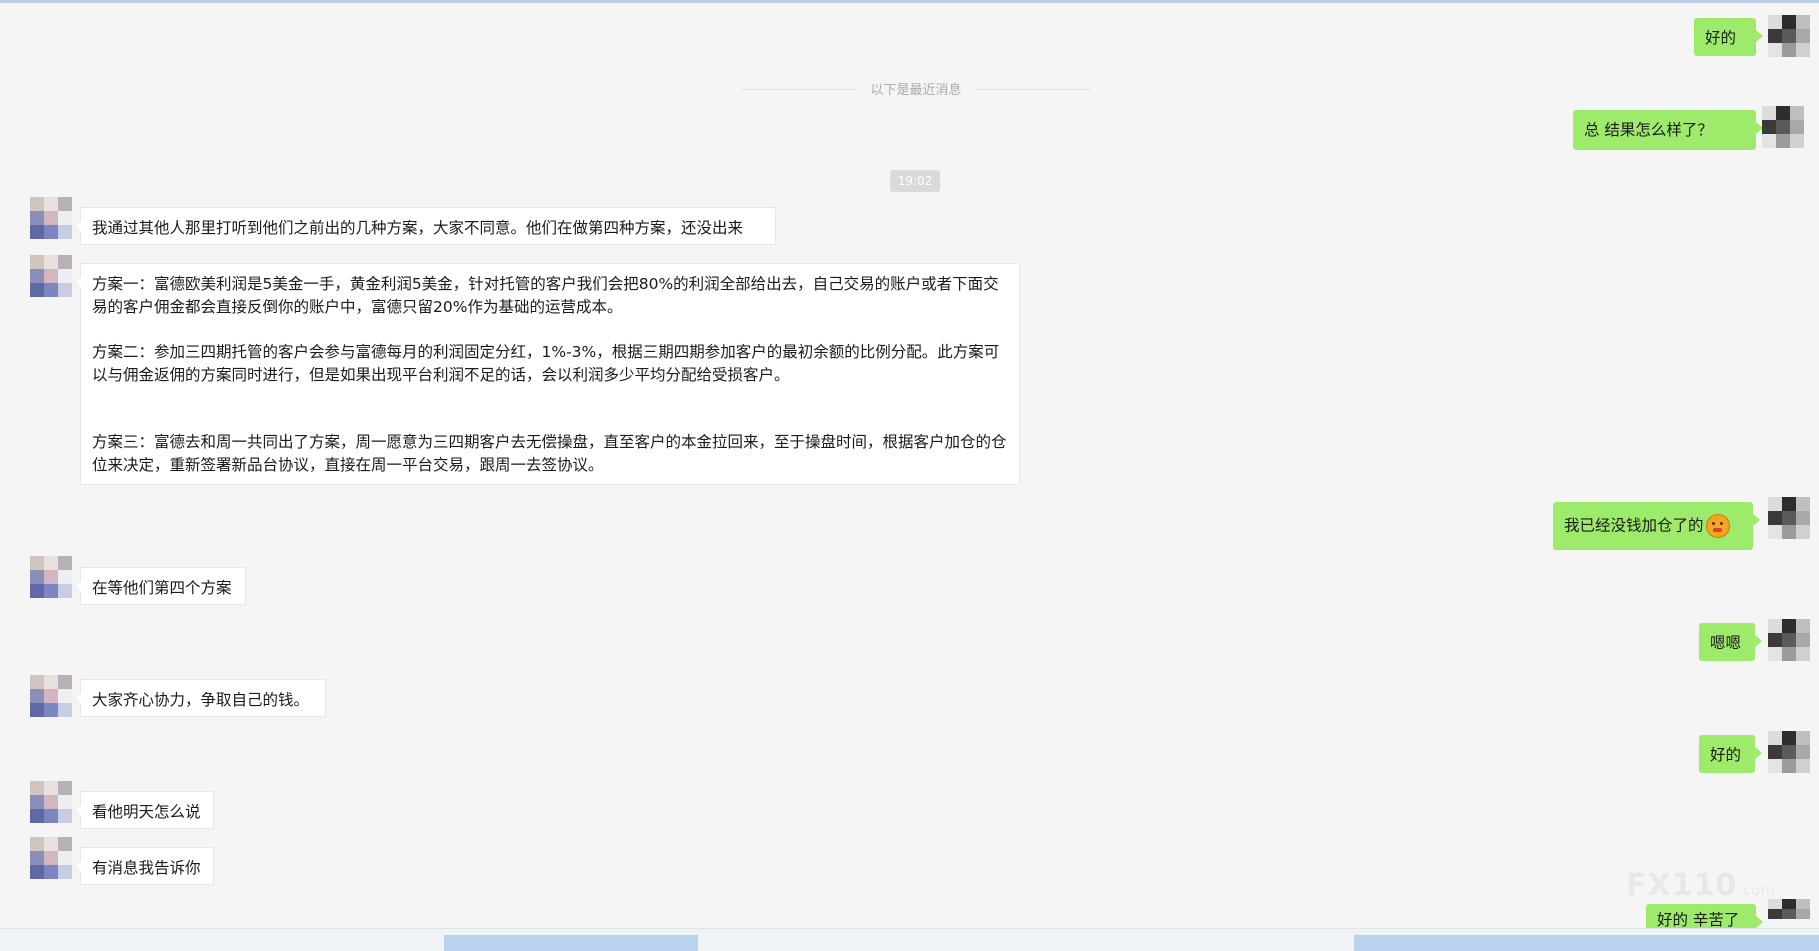 Image resolution: width=1819 pixels, height=951 pixels. Describe the element at coordinates (1717, 526) in the screenshot. I see `angry-face-emoji-icon` at that location.